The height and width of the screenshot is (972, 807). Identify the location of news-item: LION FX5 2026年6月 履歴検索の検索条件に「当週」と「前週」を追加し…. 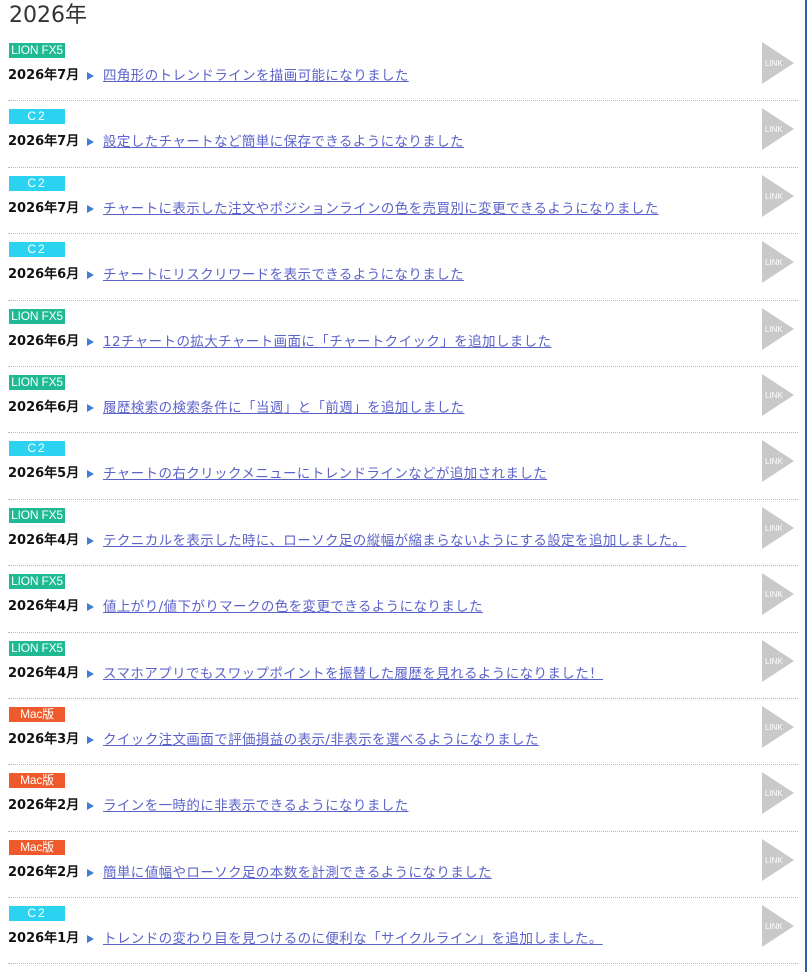
(403, 400).